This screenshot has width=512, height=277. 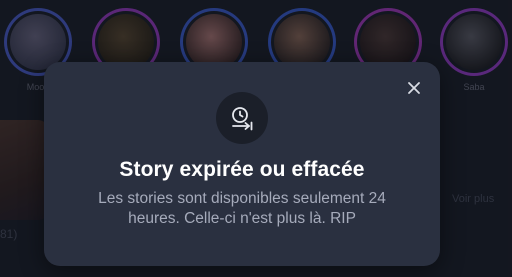 I want to click on expired-icon-badge, so click(x=242, y=118).